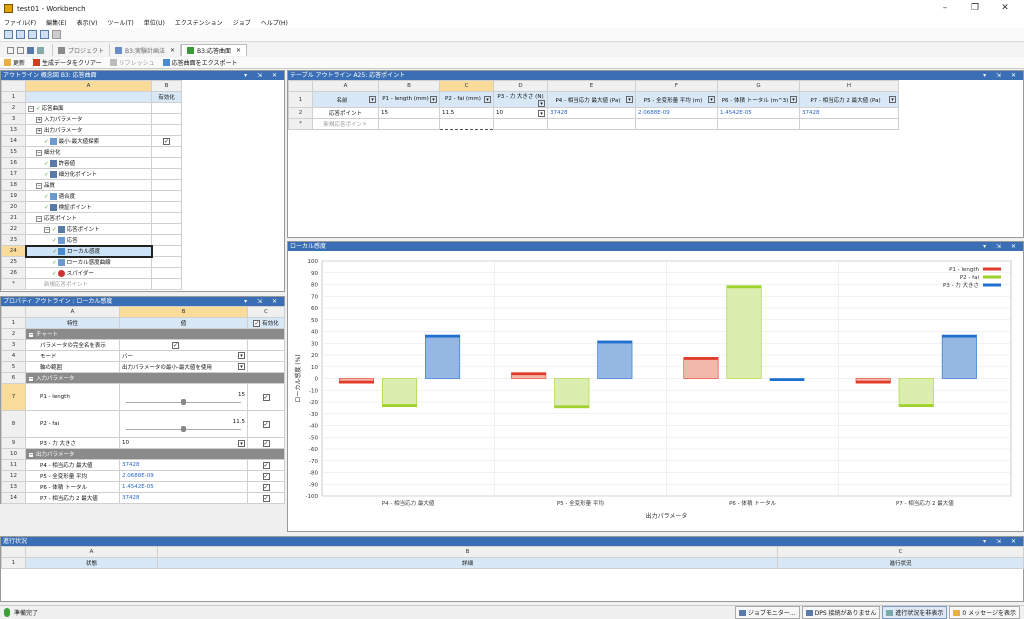 This screenshot has height=619, width=1024. Describe the element at coordinates (20, 22) in the screenshot. I see `menu-file: ファイル(F)` at that location.